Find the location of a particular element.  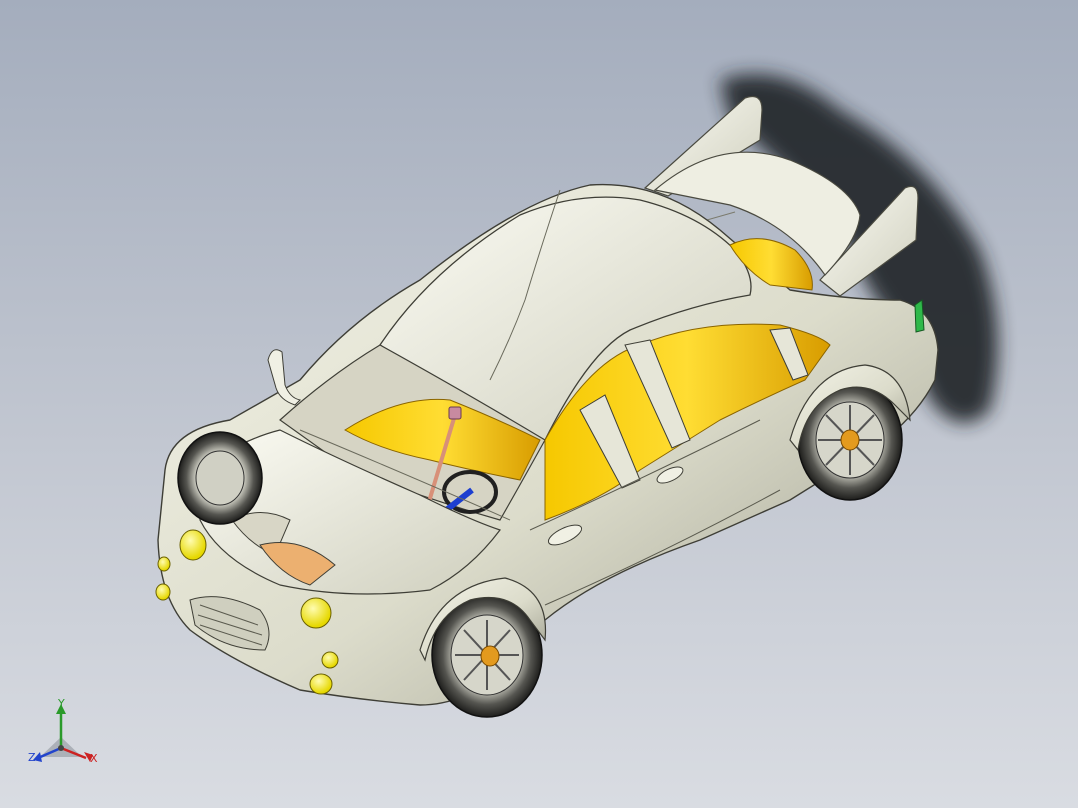

headlight-left is located at coordinates (193, 545).